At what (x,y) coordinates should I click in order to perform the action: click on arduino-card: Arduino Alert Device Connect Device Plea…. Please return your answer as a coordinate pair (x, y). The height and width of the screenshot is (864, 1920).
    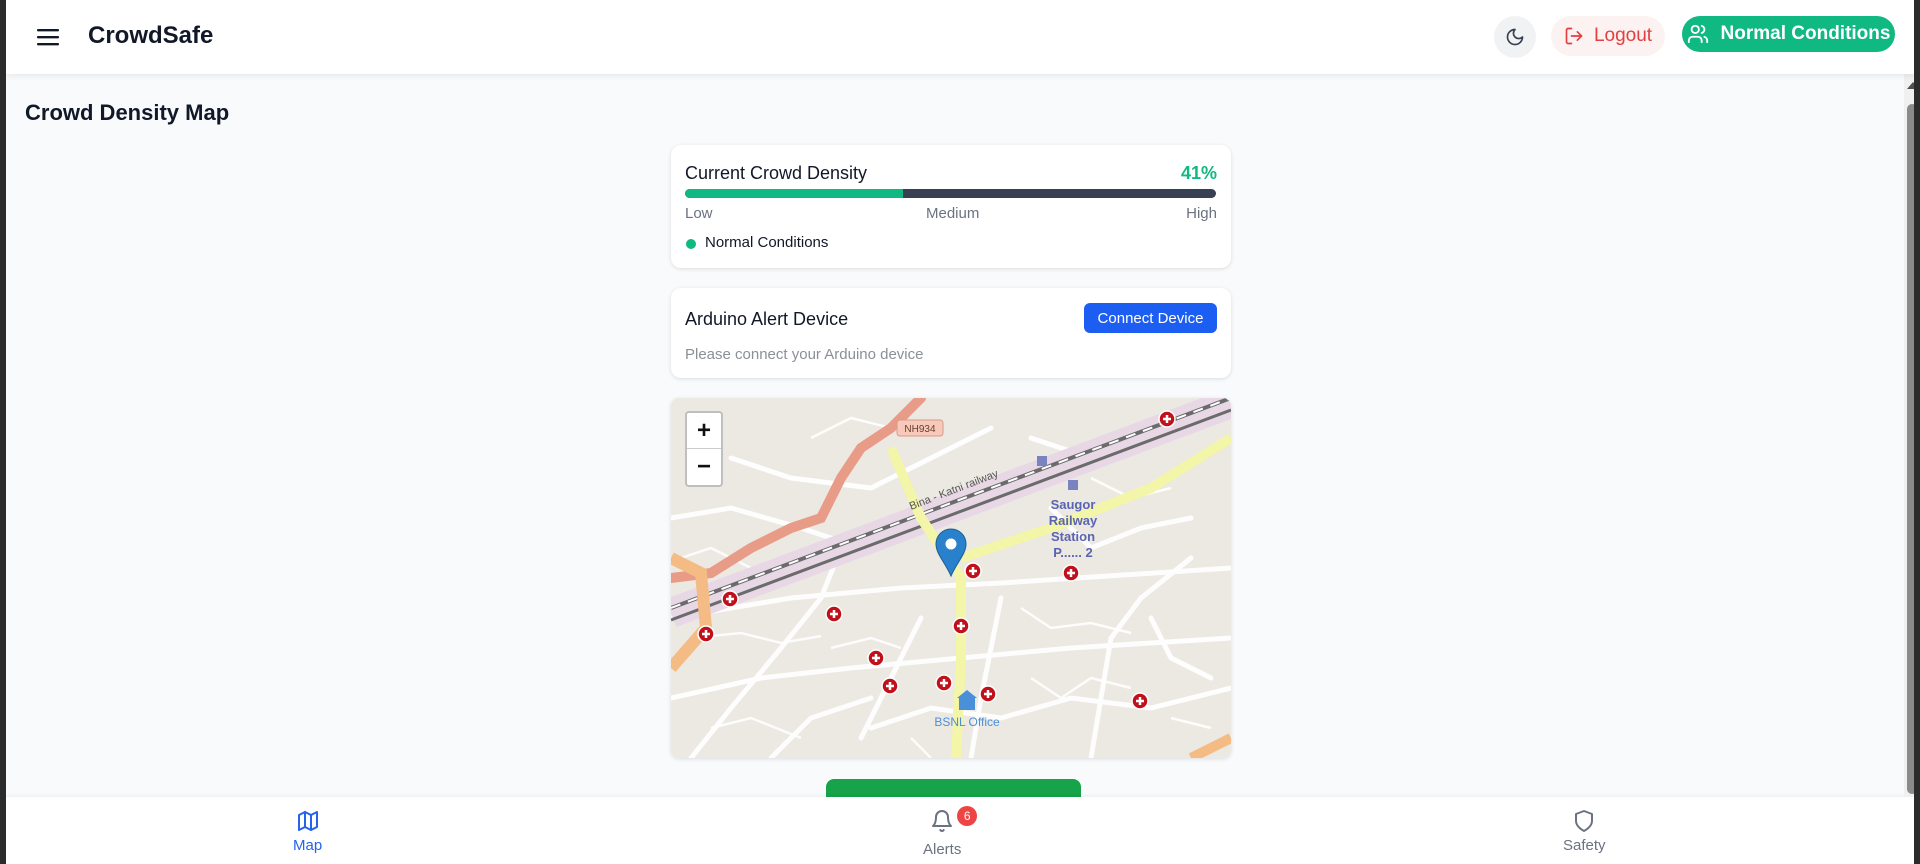
    Looking at the image, I should click on (951, 333).